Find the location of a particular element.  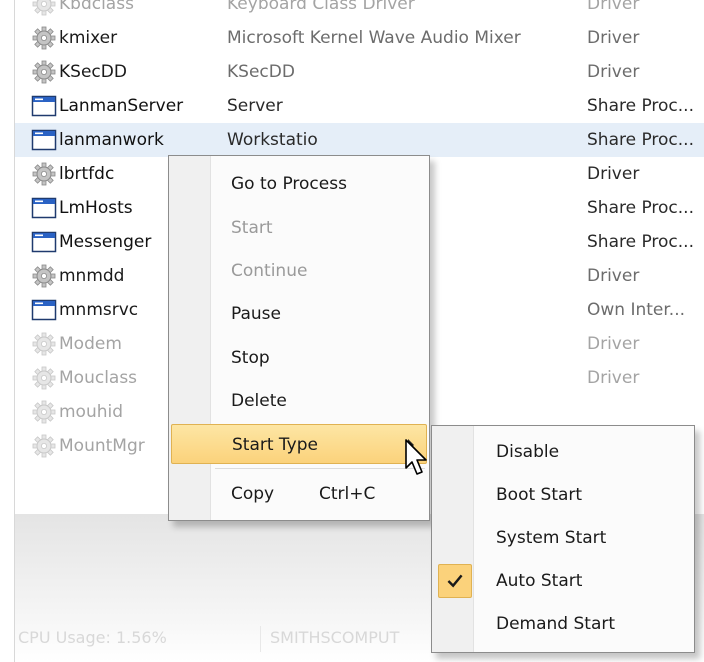

start-type-system-start: System Start is located at coordinates (563, 538).